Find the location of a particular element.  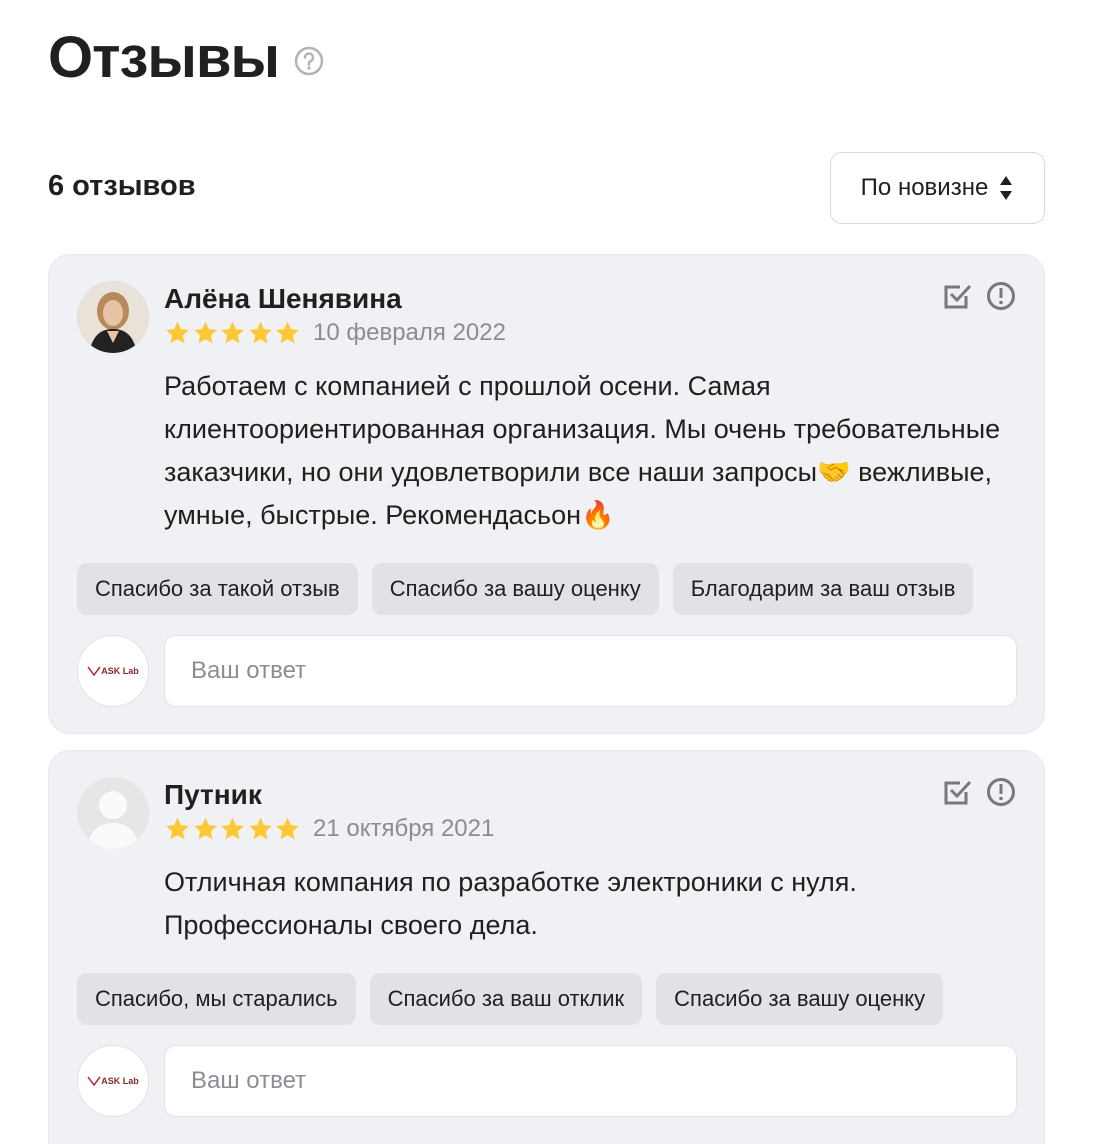

page-header: Отзывы is located at coordinates (186, 58).